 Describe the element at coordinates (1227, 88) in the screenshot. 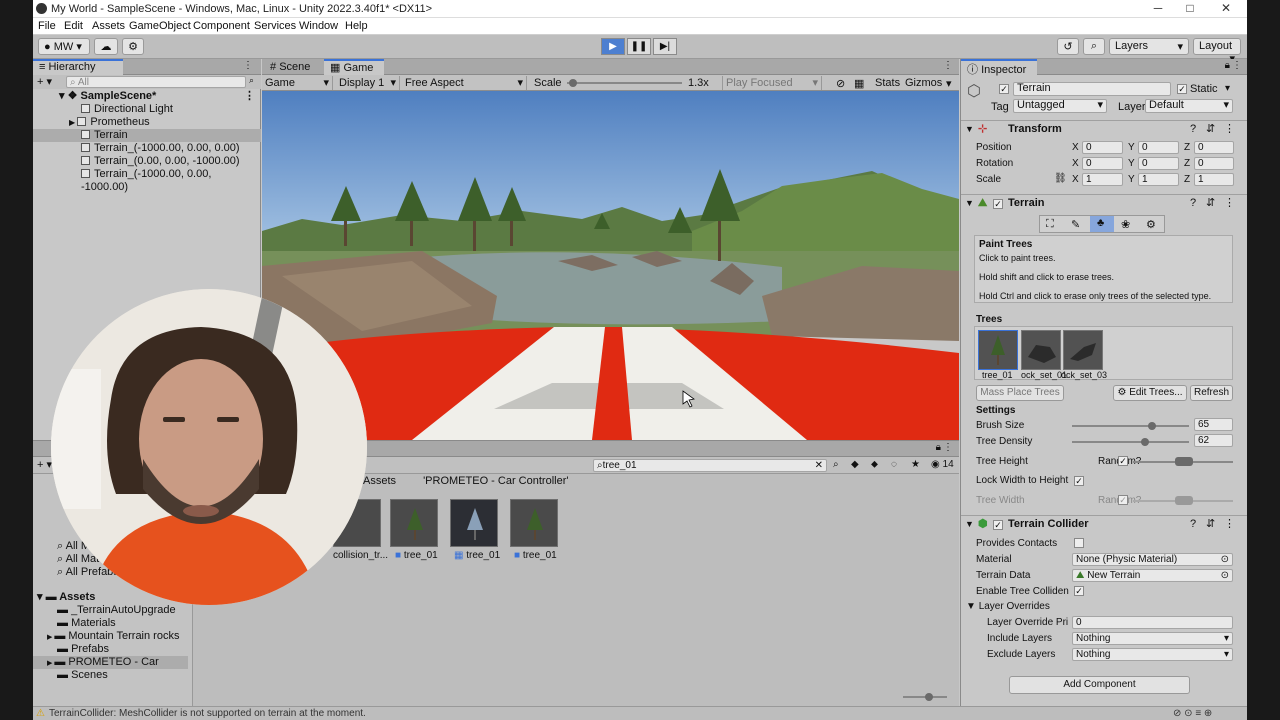

I see `static-dropdown-icon: ▾` at that location.